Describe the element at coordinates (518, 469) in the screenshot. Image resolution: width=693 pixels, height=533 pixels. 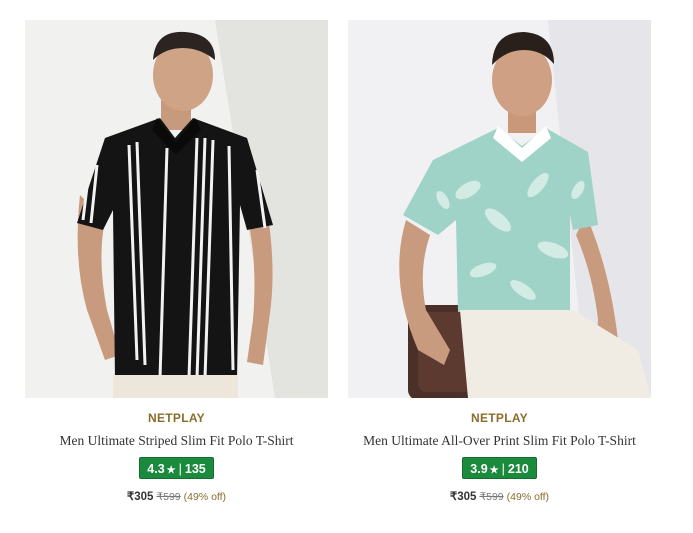
I see `rating-count: 210` at that location.